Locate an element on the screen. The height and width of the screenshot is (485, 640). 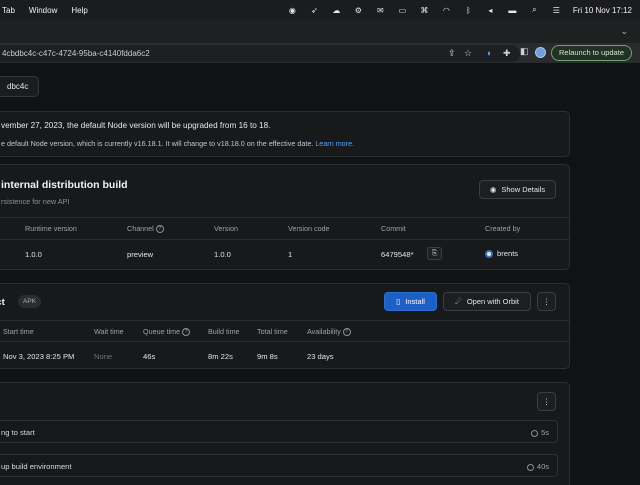
url-text: 4cbdbc4c-c47c-4724-95ba-c4140fdda6c2 is located at coordinates (76, 53).